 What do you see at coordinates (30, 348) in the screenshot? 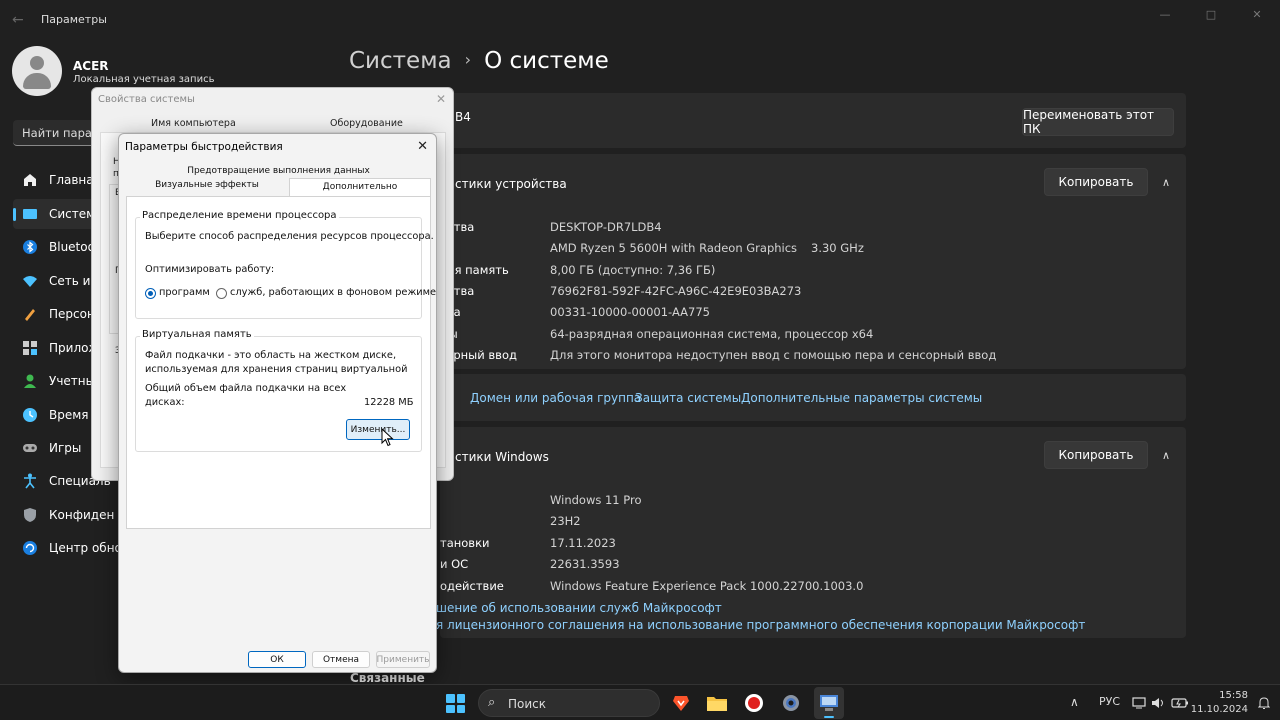
I see `apps-icon` at bounding box center [30, 348].